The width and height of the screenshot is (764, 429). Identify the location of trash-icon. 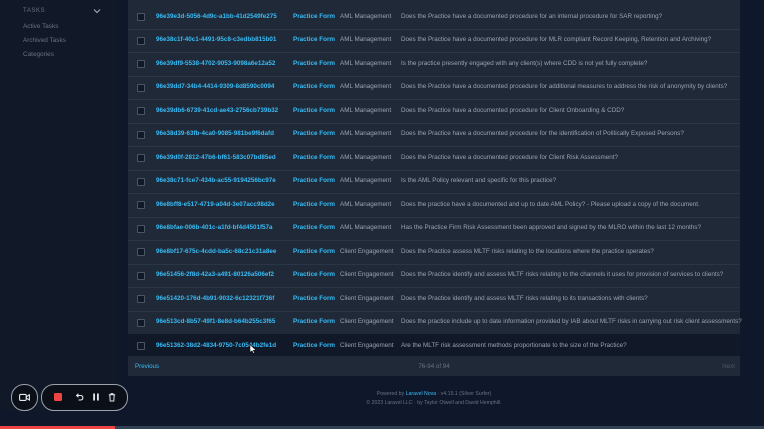
(112, 397).